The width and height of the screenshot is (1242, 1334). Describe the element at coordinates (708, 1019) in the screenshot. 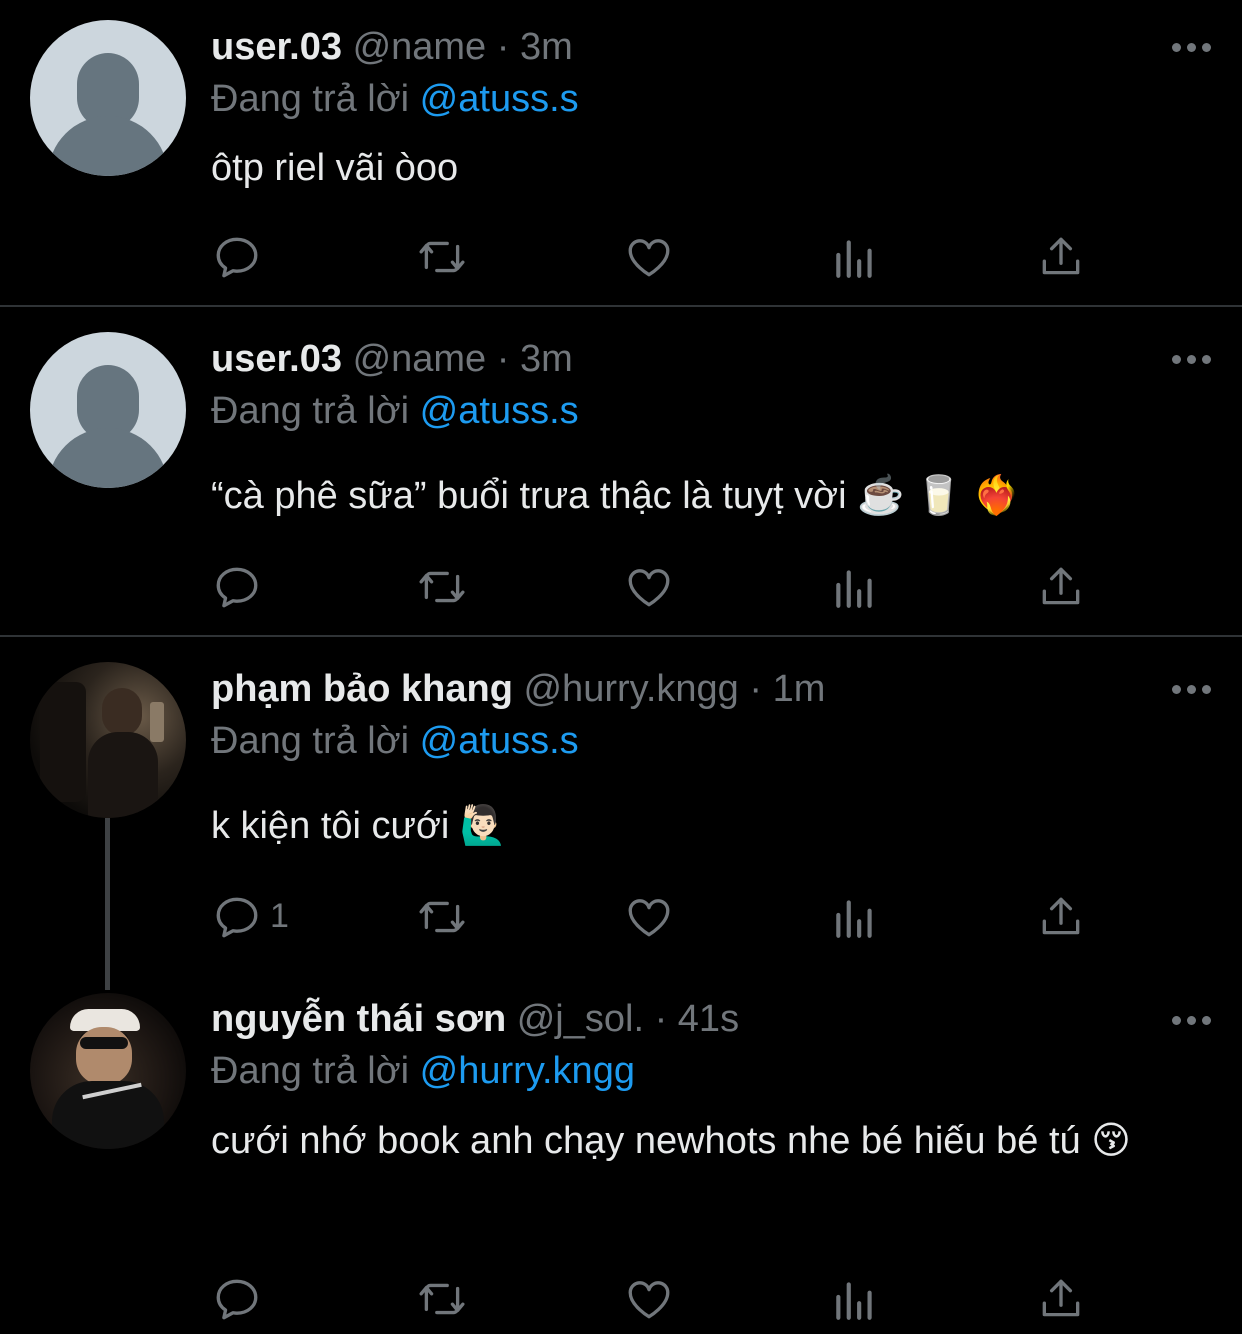

I see `timestamp: 41s` at that location.